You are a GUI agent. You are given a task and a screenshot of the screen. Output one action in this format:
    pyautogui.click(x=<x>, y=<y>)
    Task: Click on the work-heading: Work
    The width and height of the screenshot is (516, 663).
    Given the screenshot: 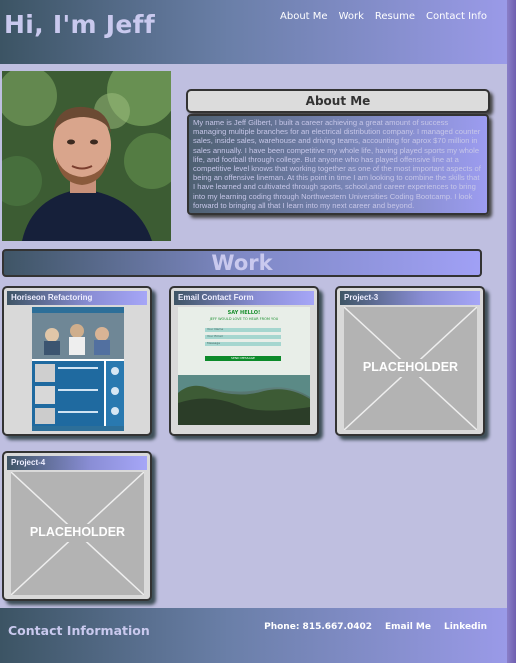 What is the action you would take?
    pyautogui.click(x=242, y=263)
    